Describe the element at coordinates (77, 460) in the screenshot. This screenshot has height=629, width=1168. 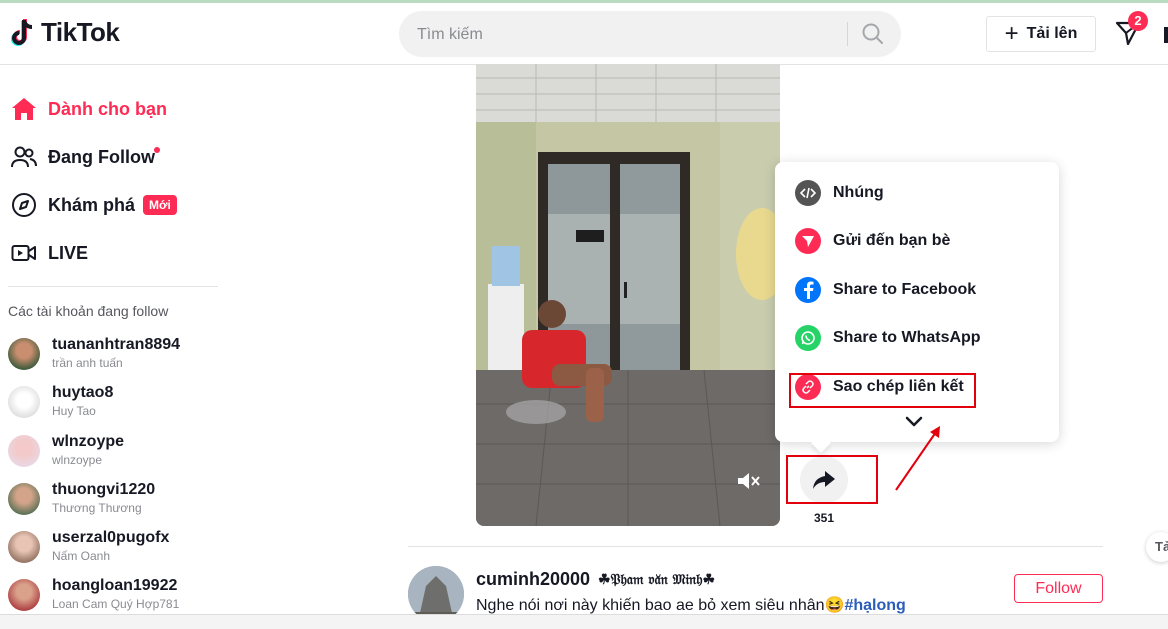
I see `account-display-name: wlnzoype` at that location.